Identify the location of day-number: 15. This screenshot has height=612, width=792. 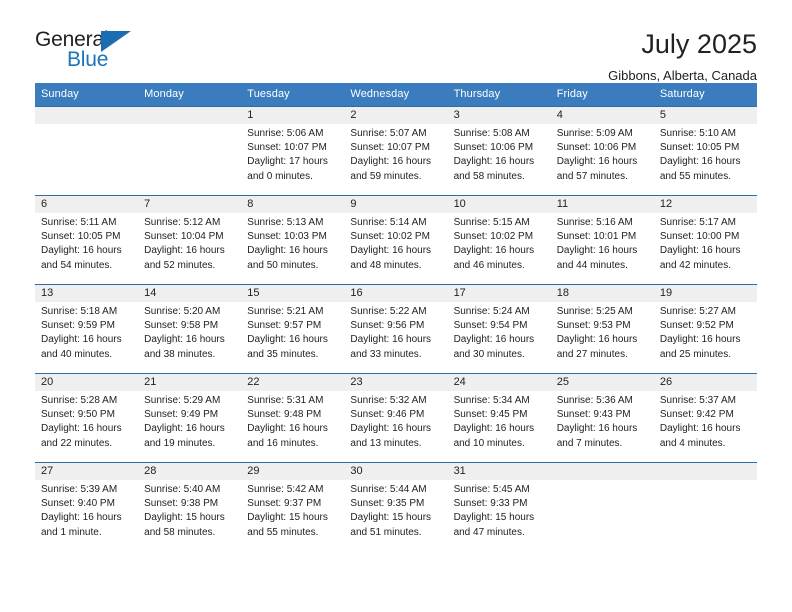
(253, 293).